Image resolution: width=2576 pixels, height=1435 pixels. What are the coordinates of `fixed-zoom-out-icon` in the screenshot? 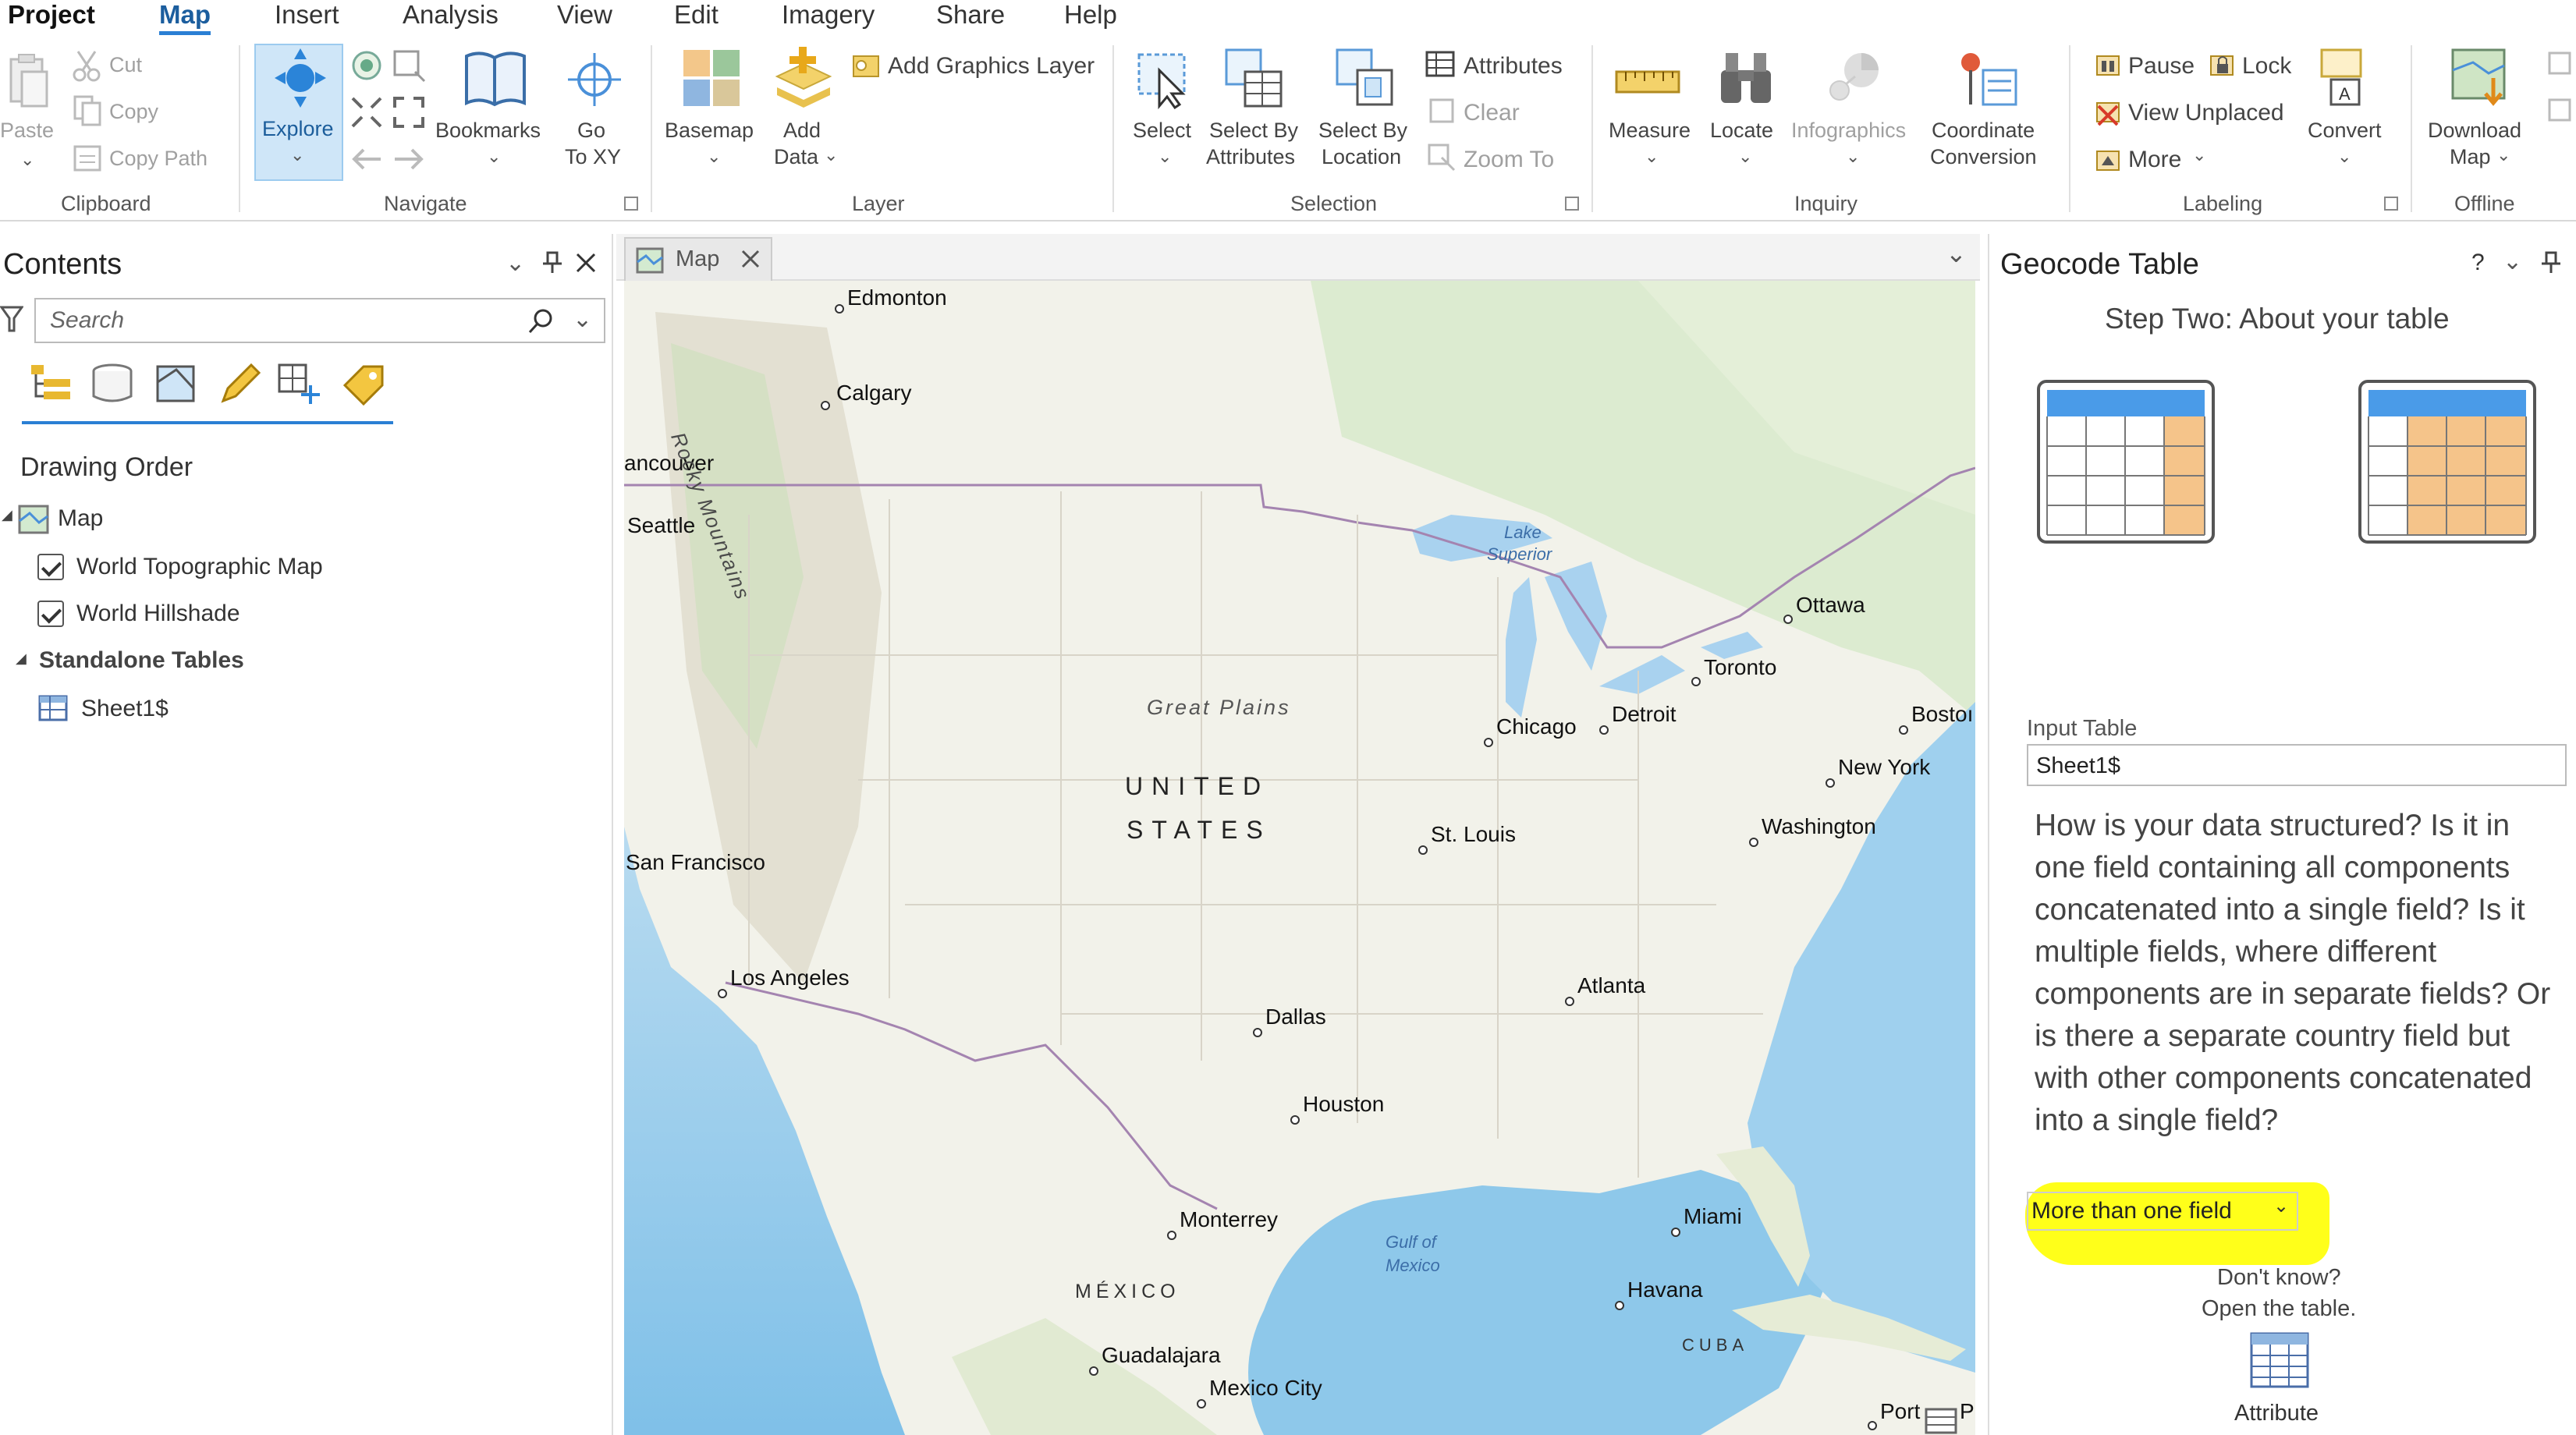 It's located at (409, 112).